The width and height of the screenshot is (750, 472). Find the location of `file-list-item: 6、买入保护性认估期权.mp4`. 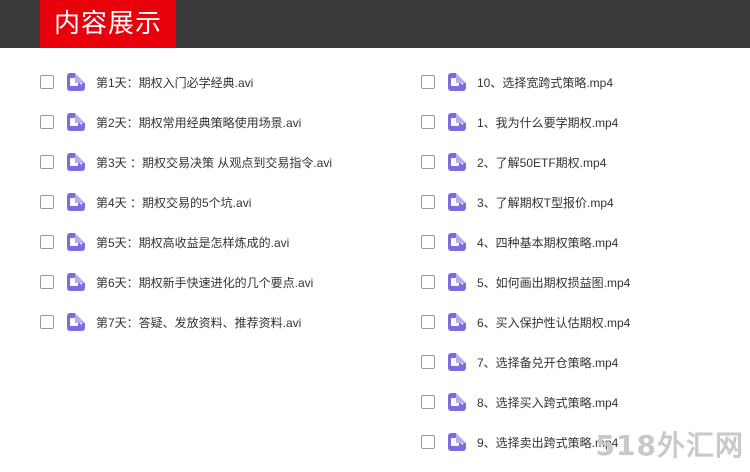

file-list-item: 6、买入保护性认估期权.mp4 is located at coordinates (525, 322).